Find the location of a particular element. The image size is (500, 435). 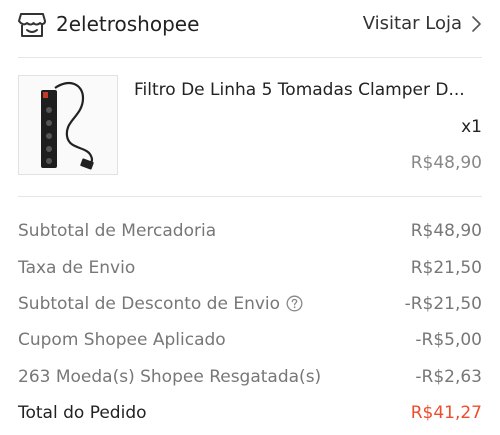

store-icon is located at coordinates (32, 25).